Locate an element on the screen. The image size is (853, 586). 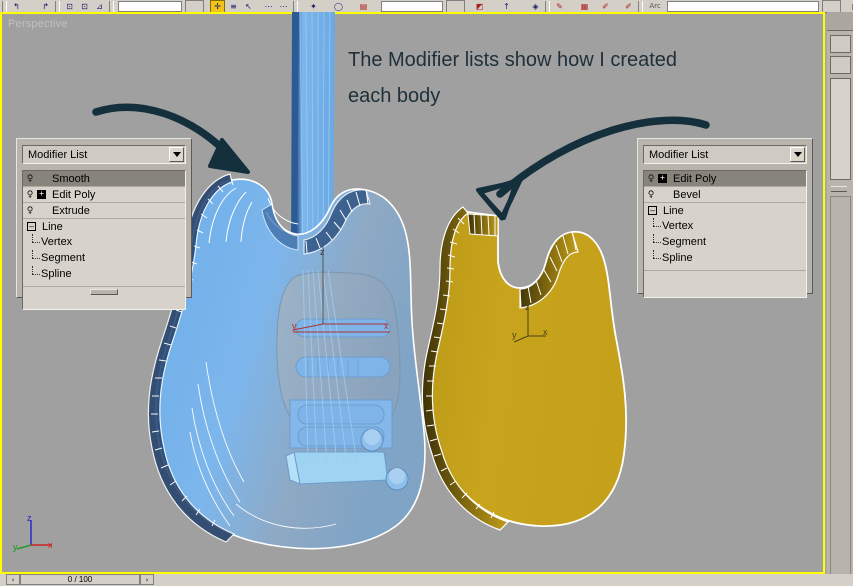
modifier-label: Bevel is located at coordinates (687, 194).